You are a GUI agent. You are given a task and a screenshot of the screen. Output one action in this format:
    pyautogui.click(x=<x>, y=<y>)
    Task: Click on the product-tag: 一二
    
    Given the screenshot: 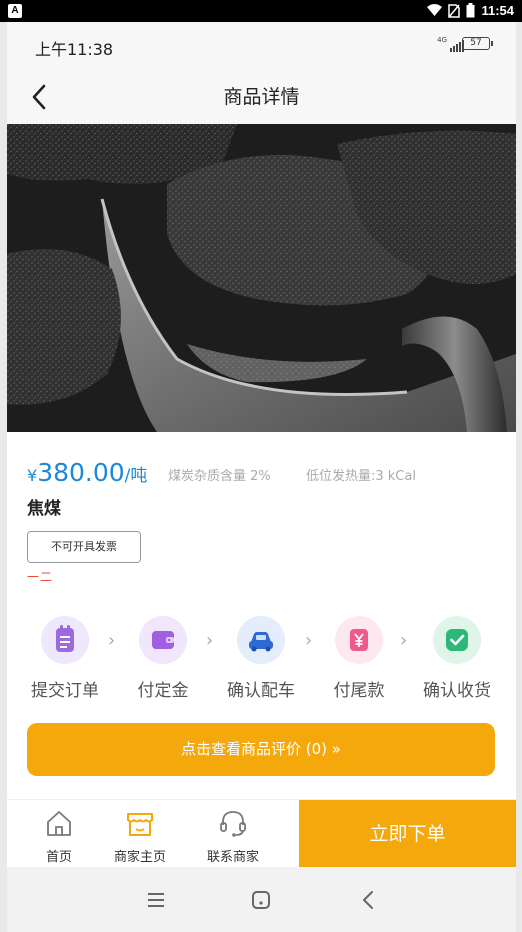 What is the action you would take?
    pyautogui.click(x=40, y=577)
    